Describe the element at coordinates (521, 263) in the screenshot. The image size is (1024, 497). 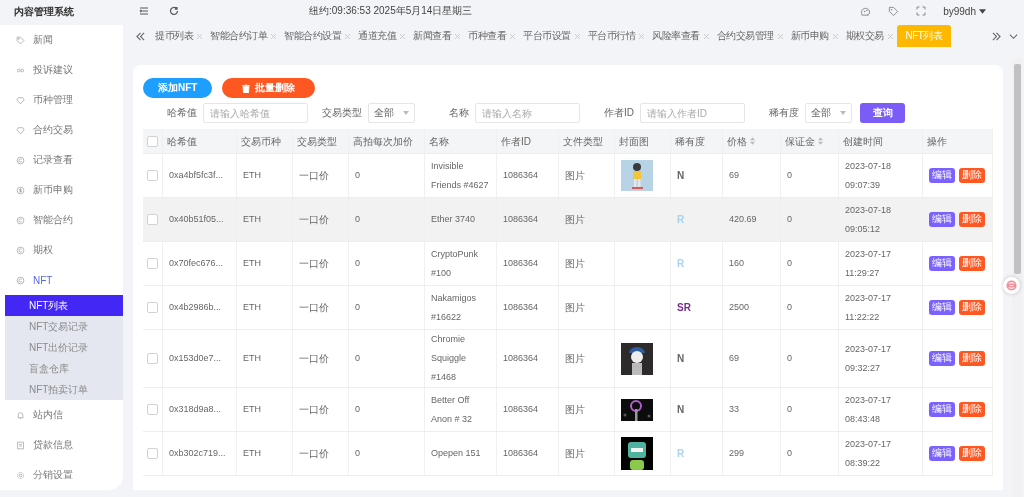
I see `table-cell-text: 1086364` at that location.